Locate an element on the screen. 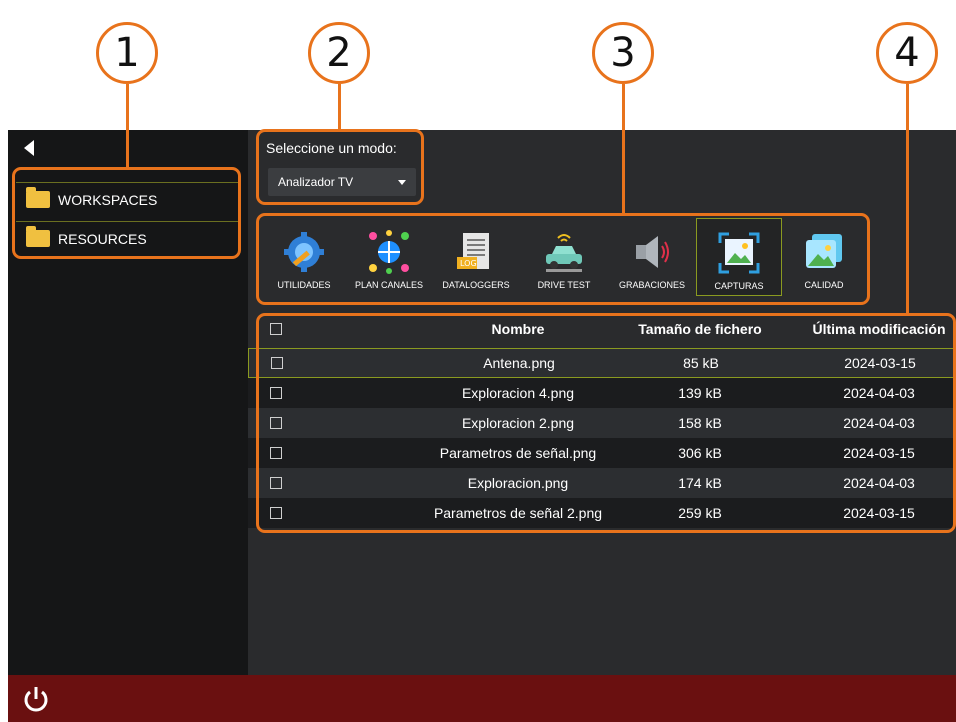 The height and width of the screenshot is (722, 956). screenshot-icon is located at coordinates (739, 253).